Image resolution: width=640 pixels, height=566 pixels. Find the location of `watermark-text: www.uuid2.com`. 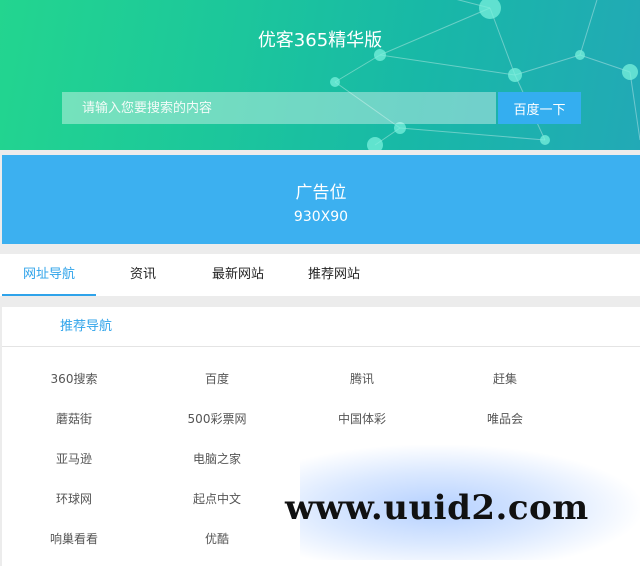

watermark-text: www.uuid2.com is located at coordinates (437, 508).